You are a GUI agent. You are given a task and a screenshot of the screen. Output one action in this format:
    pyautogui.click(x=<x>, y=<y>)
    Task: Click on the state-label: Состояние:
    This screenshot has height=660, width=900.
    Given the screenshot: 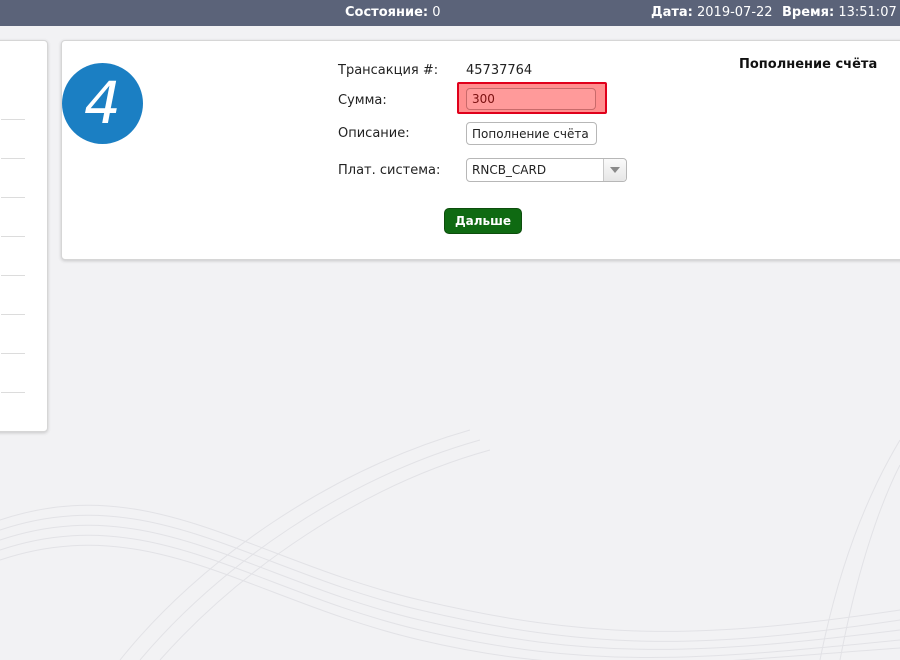 What is the action you would take?
    pyautogui.click(x=387, y=12)
    